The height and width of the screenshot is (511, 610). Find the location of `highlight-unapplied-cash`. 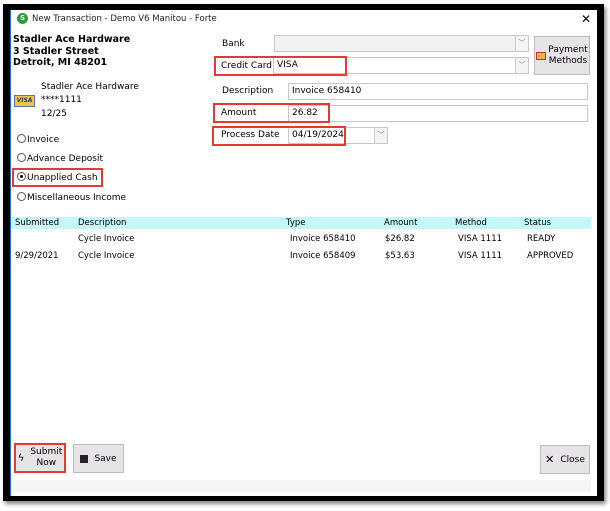

highlight-unapplied-cash is located at coordinates (57, 177).